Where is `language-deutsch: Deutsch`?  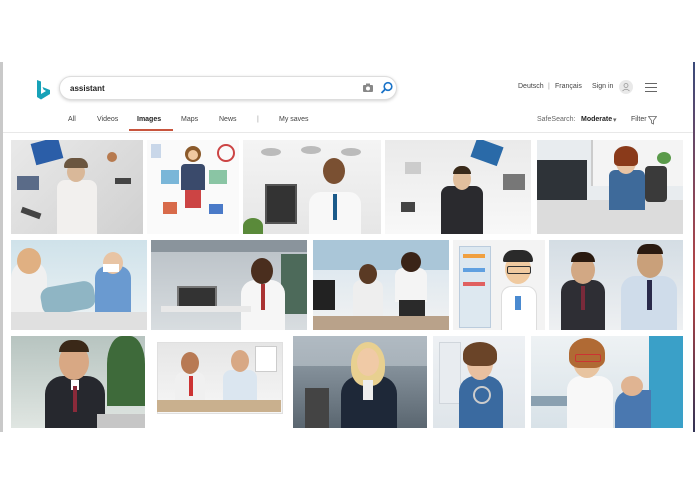 language-deutsch: Deutsch is located at coordinates (531, 86).